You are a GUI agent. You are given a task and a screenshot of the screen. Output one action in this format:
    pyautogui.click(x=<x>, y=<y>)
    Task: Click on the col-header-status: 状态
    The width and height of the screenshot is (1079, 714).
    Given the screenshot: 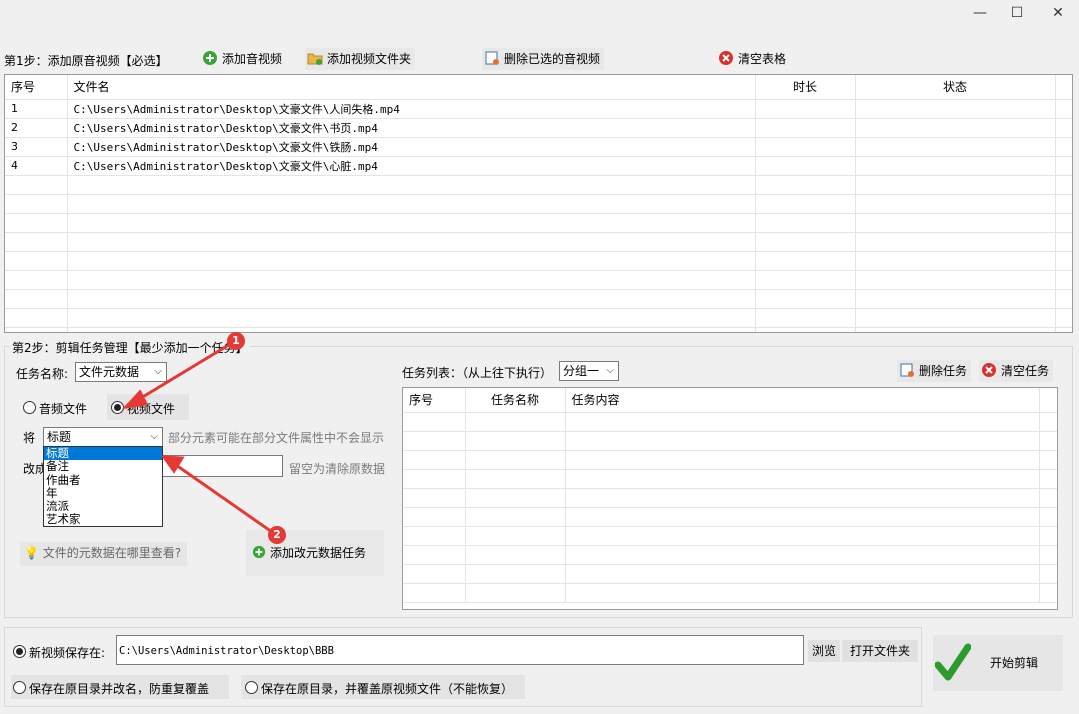 What is the action you would take?
    pyautogui.click(x=955, y=87)
    